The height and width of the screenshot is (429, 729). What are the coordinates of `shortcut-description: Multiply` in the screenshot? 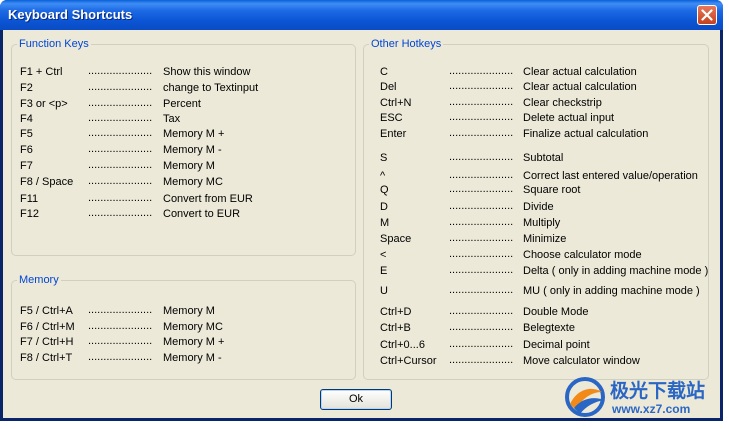 It's located at (542, 223).